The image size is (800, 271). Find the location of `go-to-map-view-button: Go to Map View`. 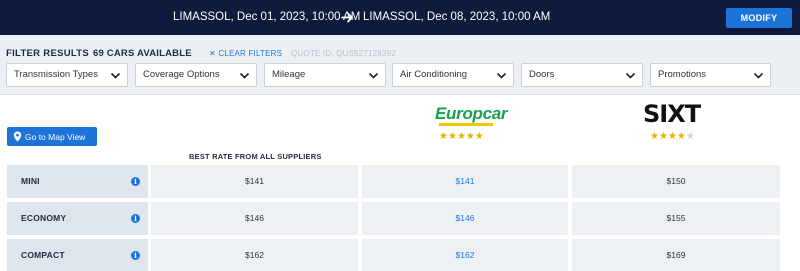

go-to-map-view-button: Go to Map View is located at coordinates (52, 136).